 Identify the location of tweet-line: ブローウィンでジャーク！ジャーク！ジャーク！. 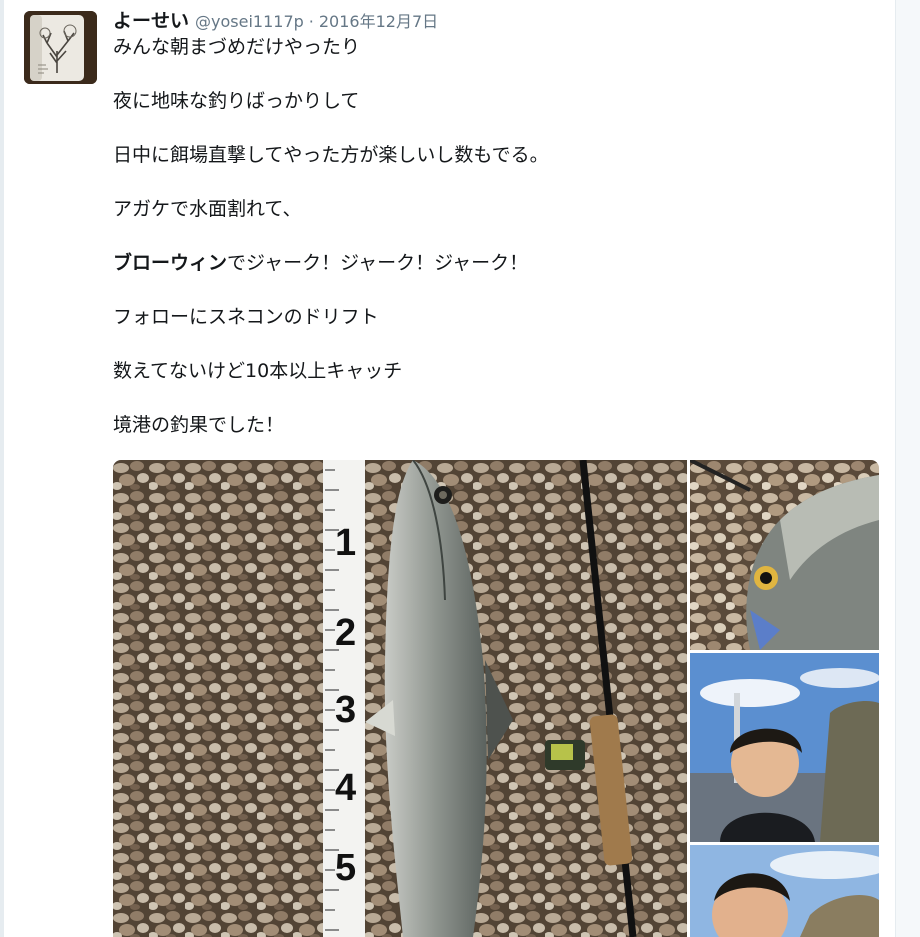
(498, 263).